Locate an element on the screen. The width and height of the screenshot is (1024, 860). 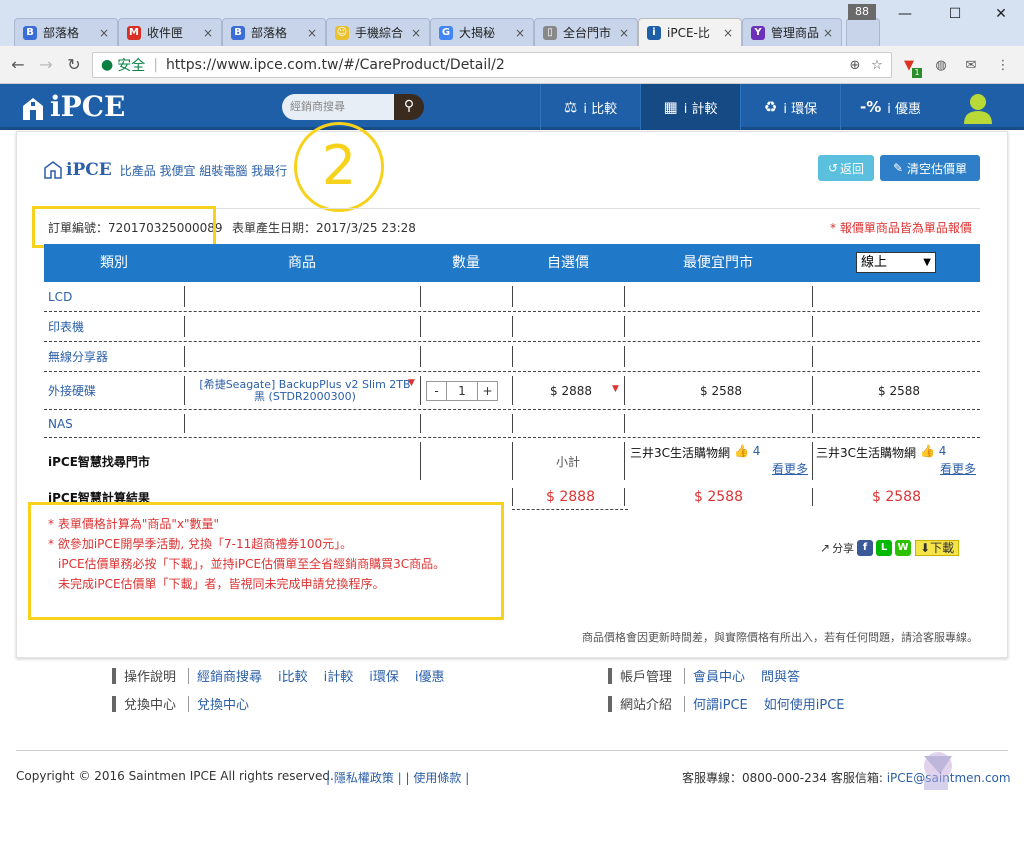
zoom-icon: ⊕ is located at coordinates (855, 66).